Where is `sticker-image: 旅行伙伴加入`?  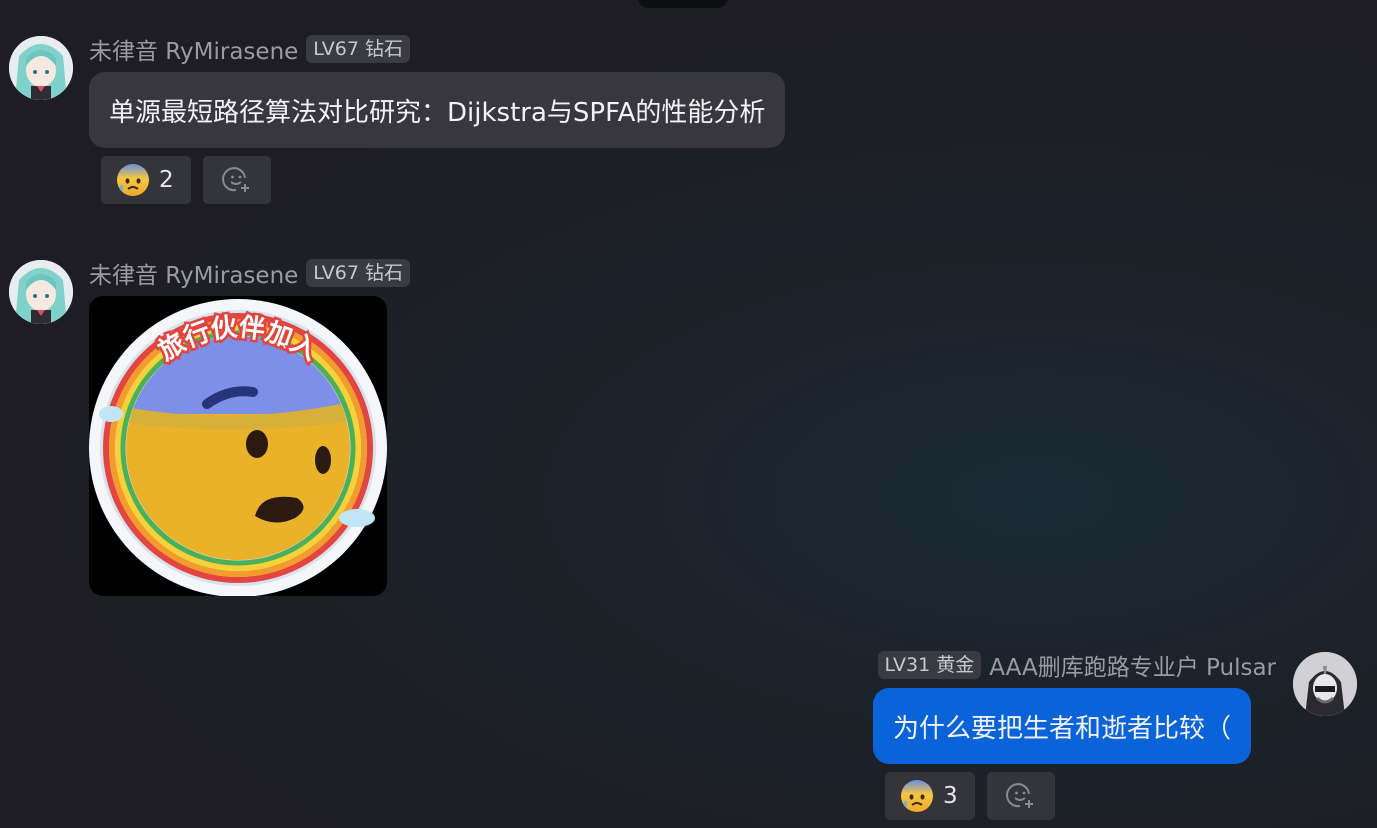 sticker-image: 旅行伙伴加入 is located at coordinates (238, 446).